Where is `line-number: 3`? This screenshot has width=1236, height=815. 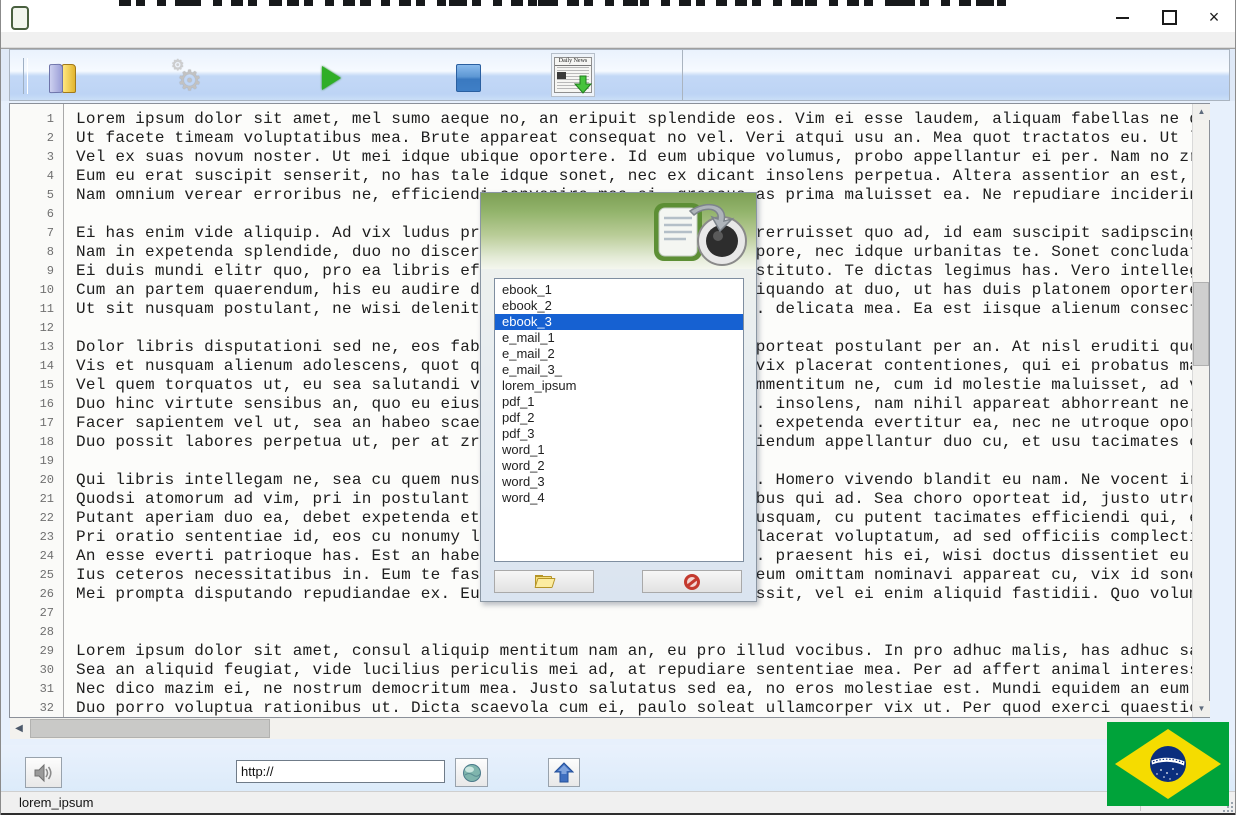 line-number: 3 is located at coordinates (50, 157).